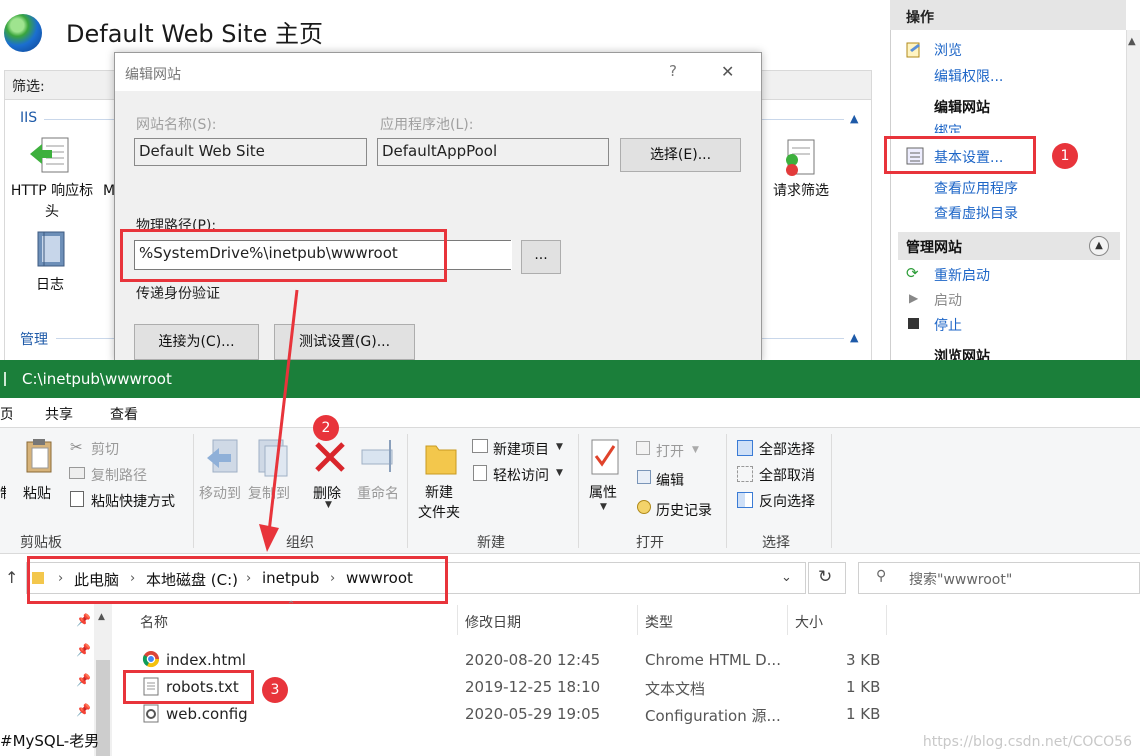 The image size is (1140, 756). I want to click on sort-chevron-icon: ⌃, so click(291, 605).